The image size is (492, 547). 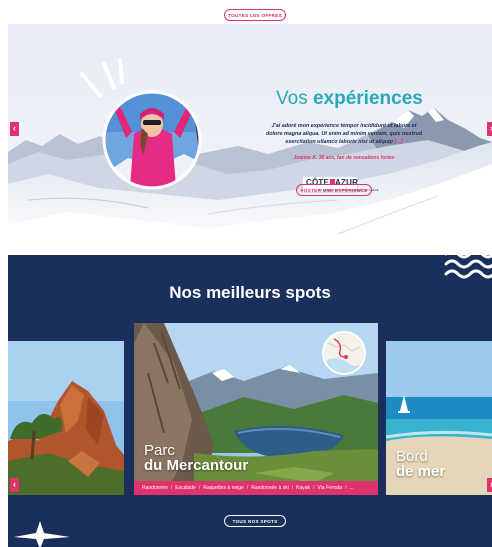 What do you see at coordinates (489, 485) in the screenshot?
I see `spots-next-button: ›` at bounding box center [489, 485].